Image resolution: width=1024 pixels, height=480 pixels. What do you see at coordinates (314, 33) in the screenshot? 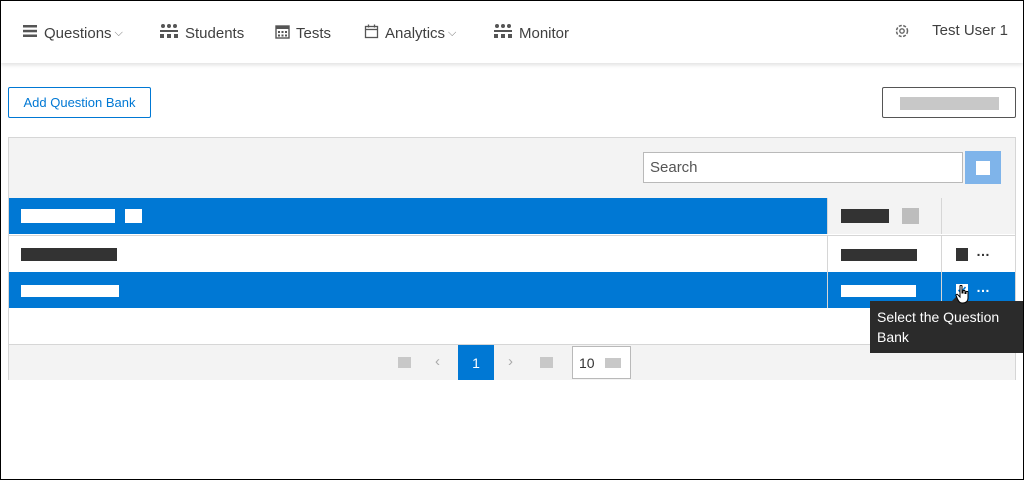
I see `nav-tests-label: Tests` at bounding box center [314, 33].